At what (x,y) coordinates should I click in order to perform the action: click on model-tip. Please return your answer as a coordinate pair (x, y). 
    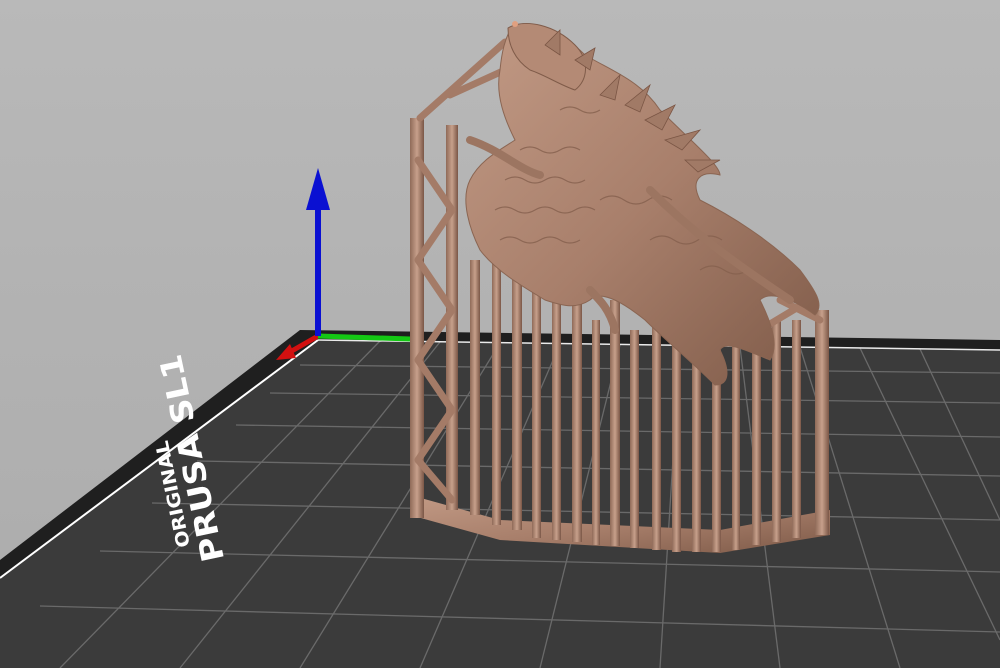
    Looking at the image, I should click on (515, 24).